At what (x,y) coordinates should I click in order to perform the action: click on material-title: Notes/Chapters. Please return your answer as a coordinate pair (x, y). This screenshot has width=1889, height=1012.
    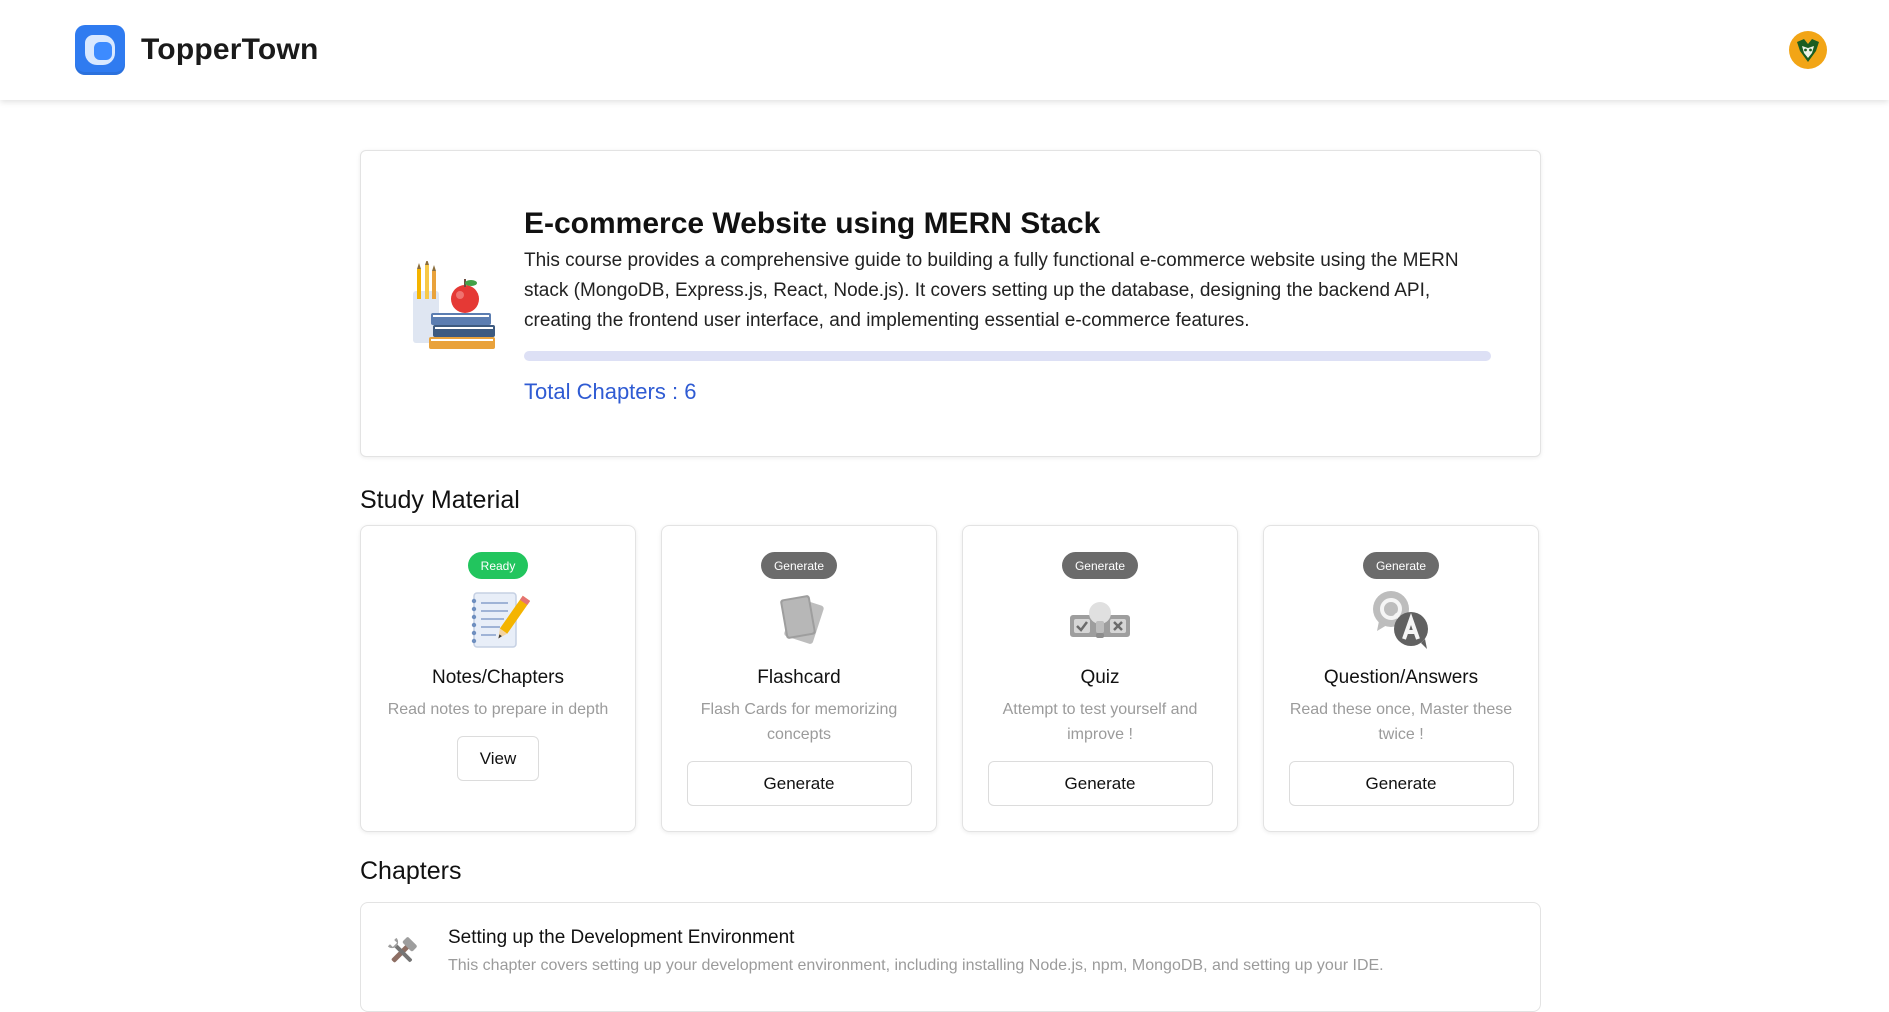
    Looking at the image, I should click on (497, 677).